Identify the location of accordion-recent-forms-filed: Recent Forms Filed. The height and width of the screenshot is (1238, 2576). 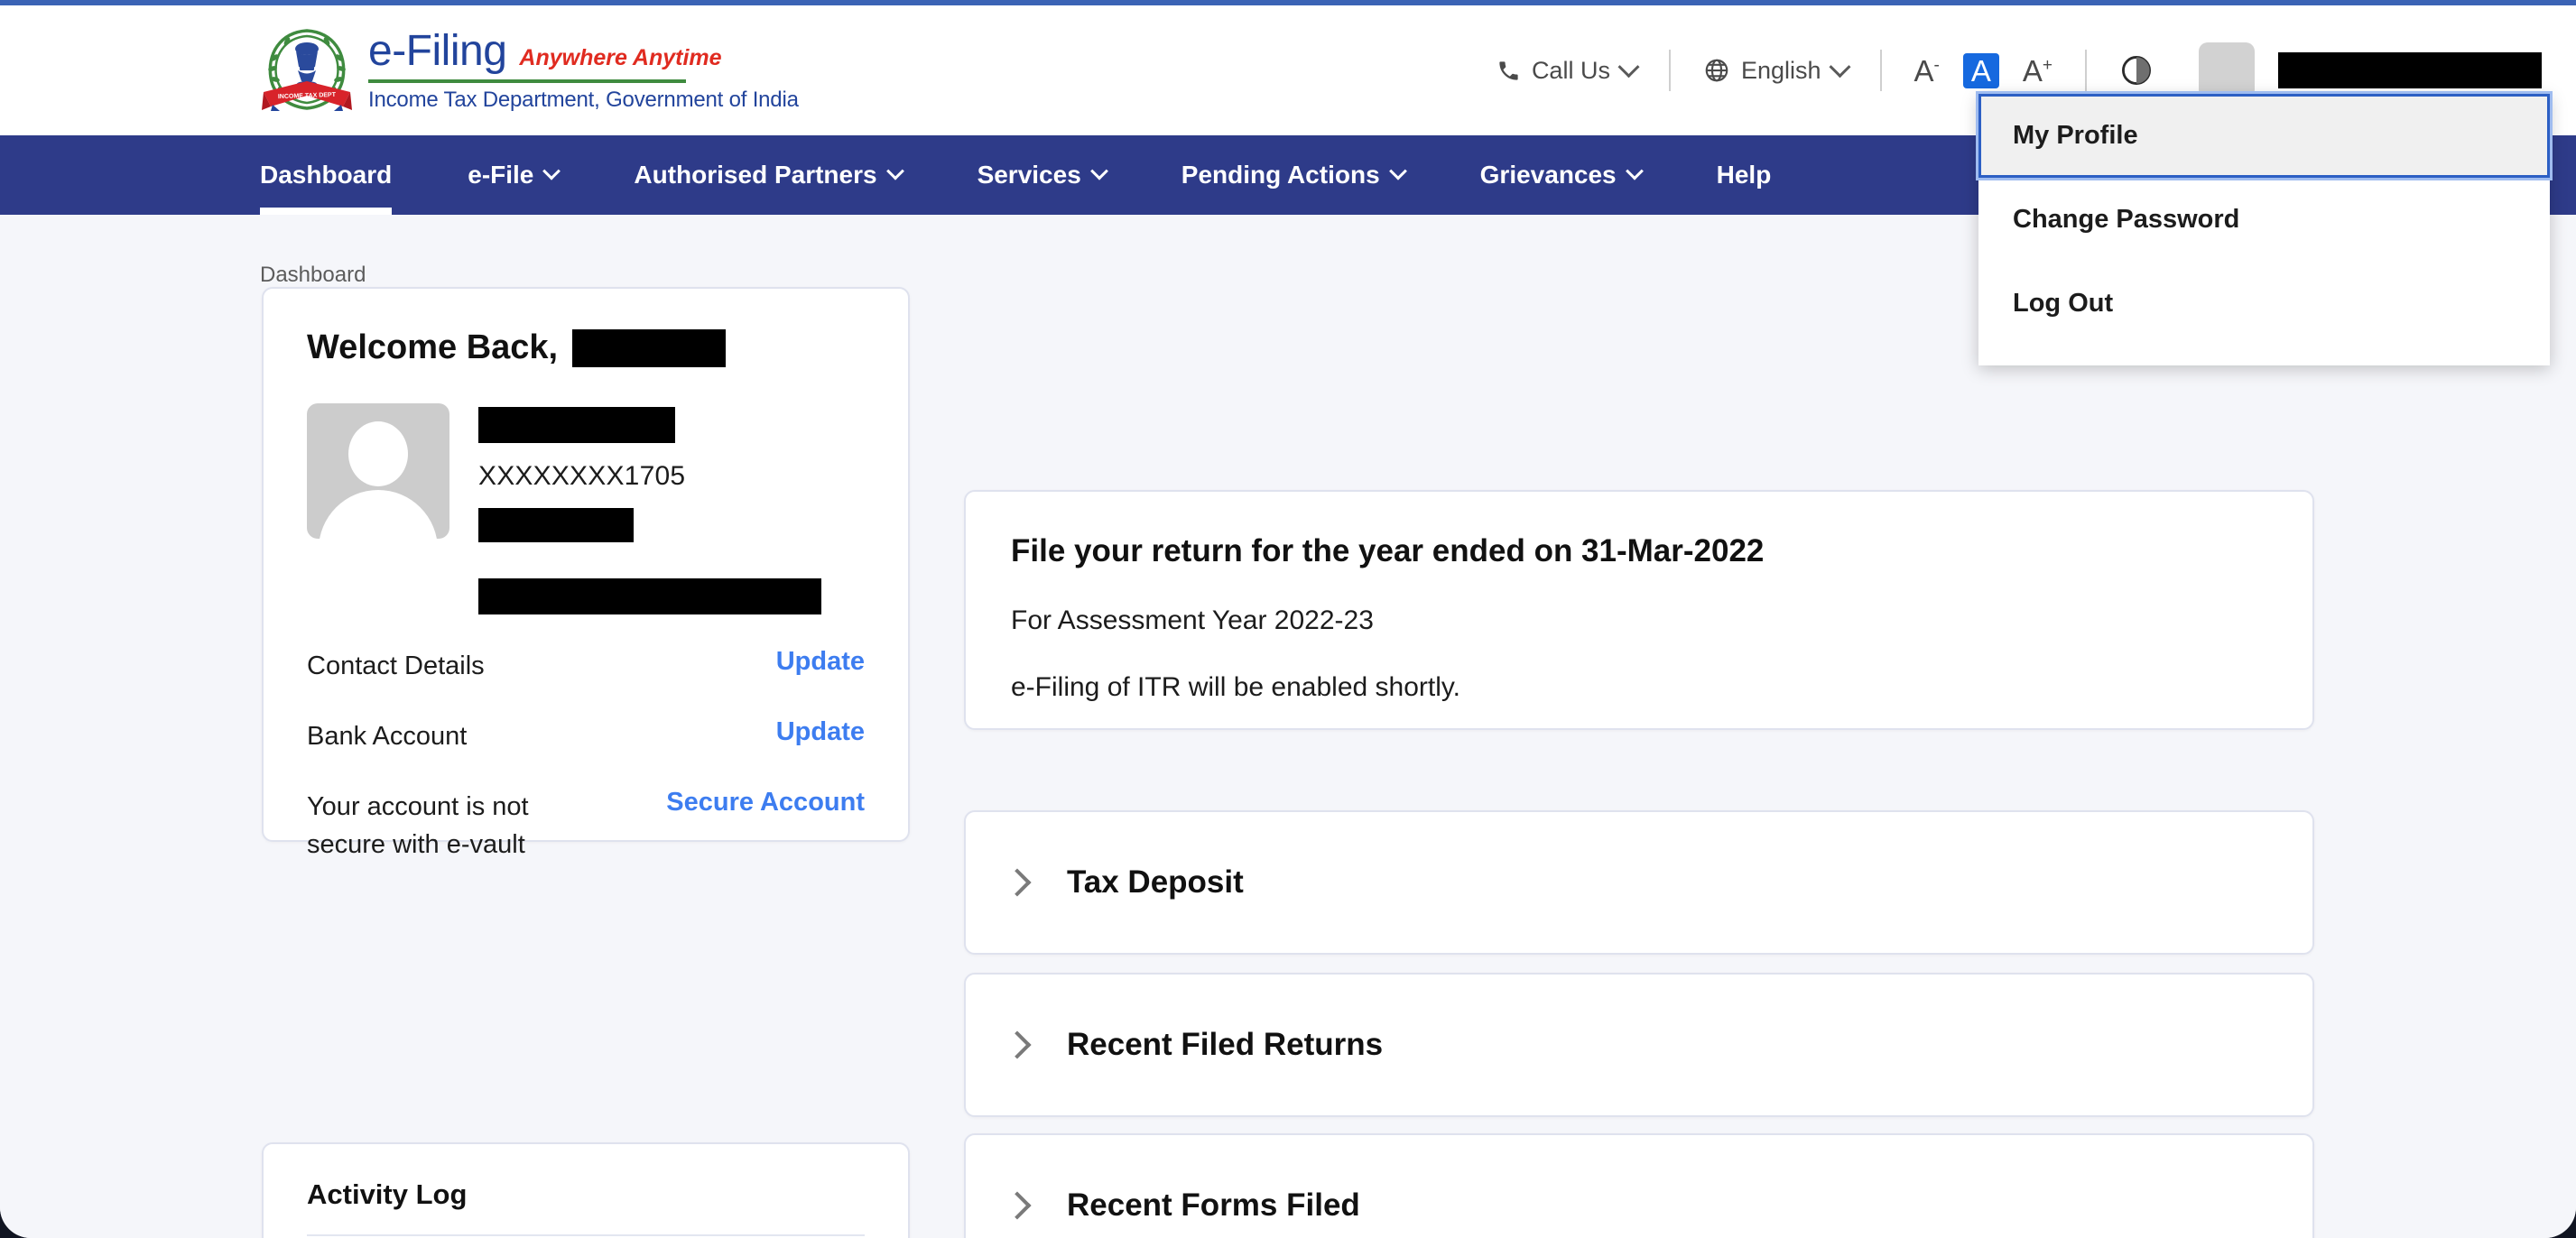
(1639, 1185).